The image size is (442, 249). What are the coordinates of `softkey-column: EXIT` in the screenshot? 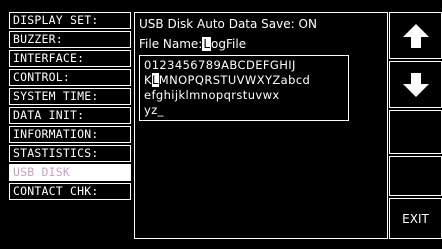 It's located at (415, 125).